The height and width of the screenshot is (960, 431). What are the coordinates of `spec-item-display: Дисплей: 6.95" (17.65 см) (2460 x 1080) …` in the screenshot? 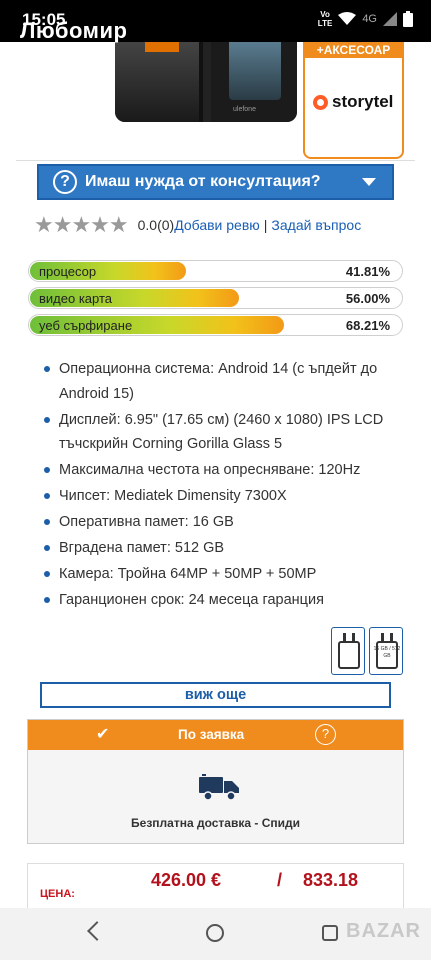 It's located at (224, 432).